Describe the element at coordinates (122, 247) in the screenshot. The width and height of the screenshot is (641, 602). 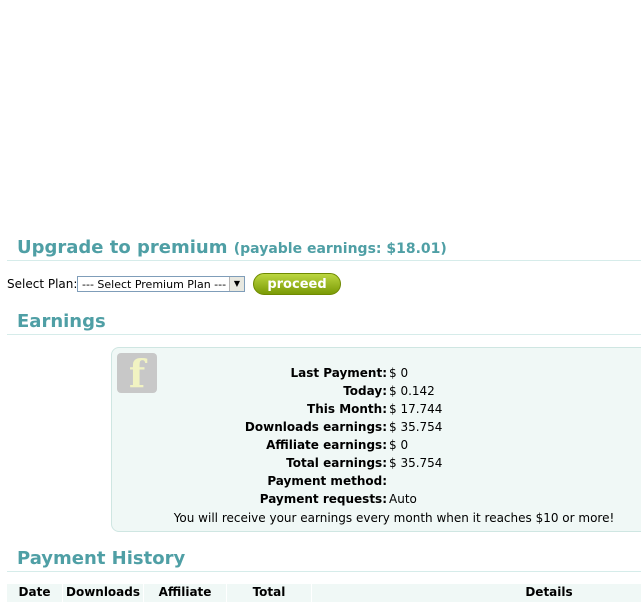
I see `upgrade-title-text: Upgrade to premium` at that location.